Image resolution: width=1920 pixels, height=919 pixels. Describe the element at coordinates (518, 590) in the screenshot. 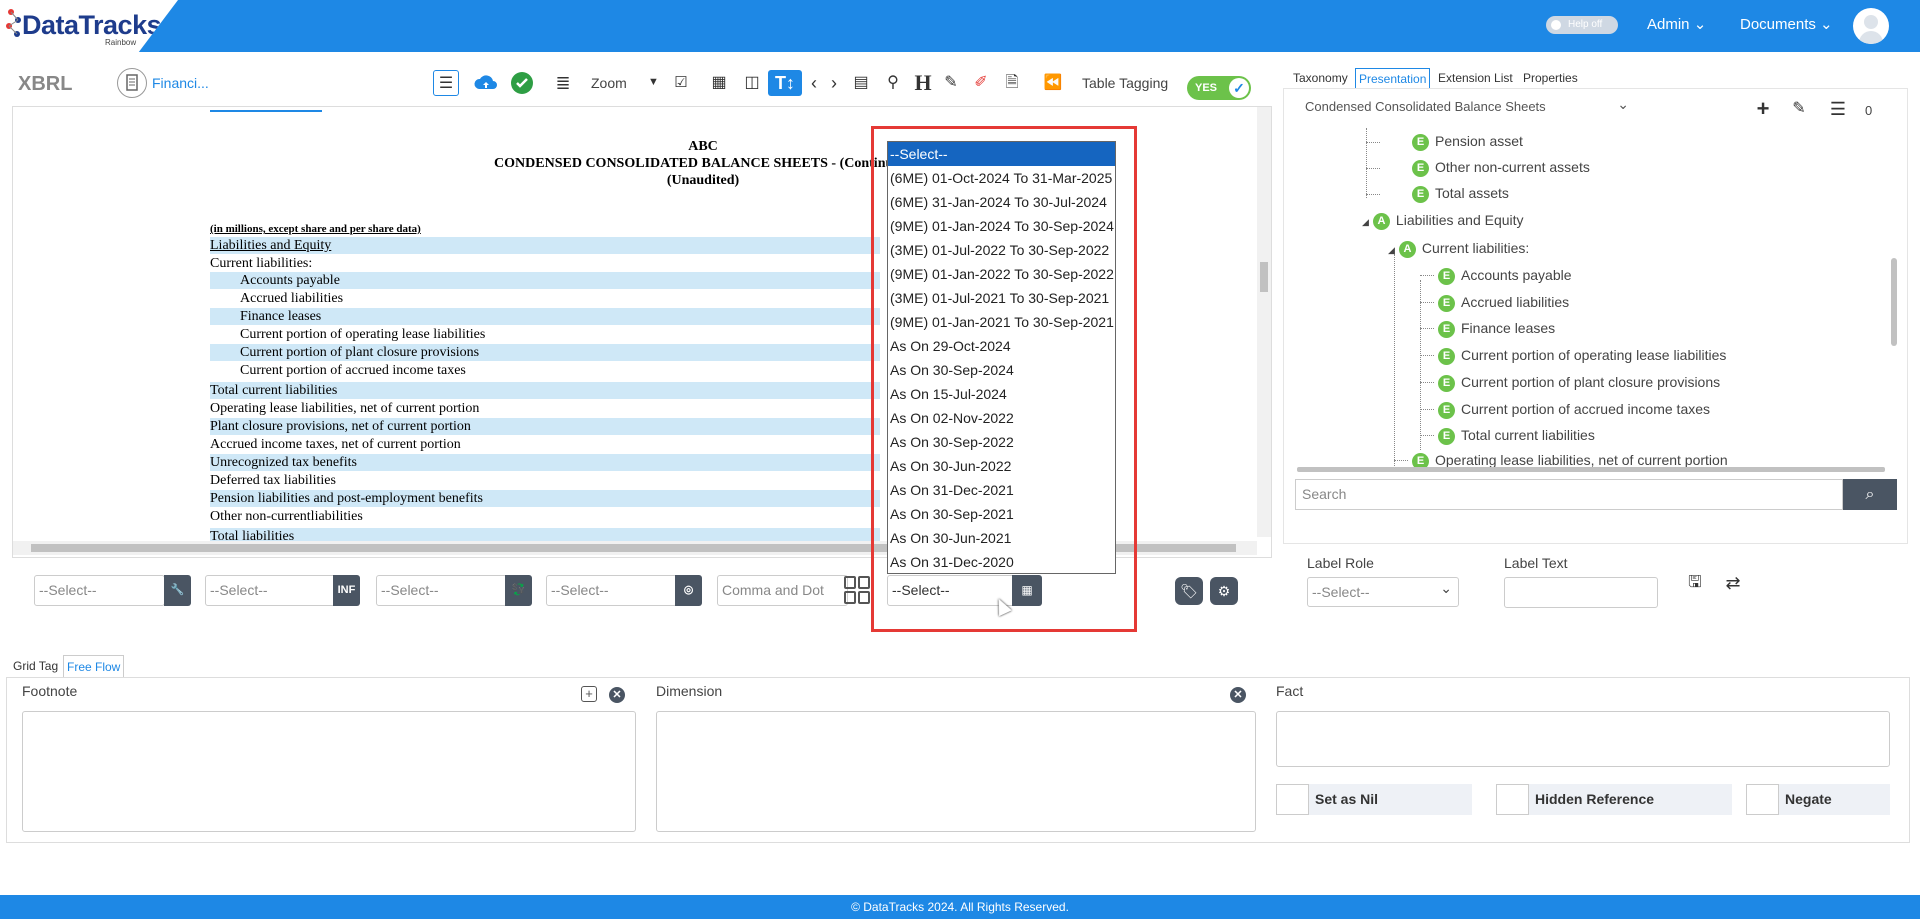

I see `currency-icon: 💱` at that location.